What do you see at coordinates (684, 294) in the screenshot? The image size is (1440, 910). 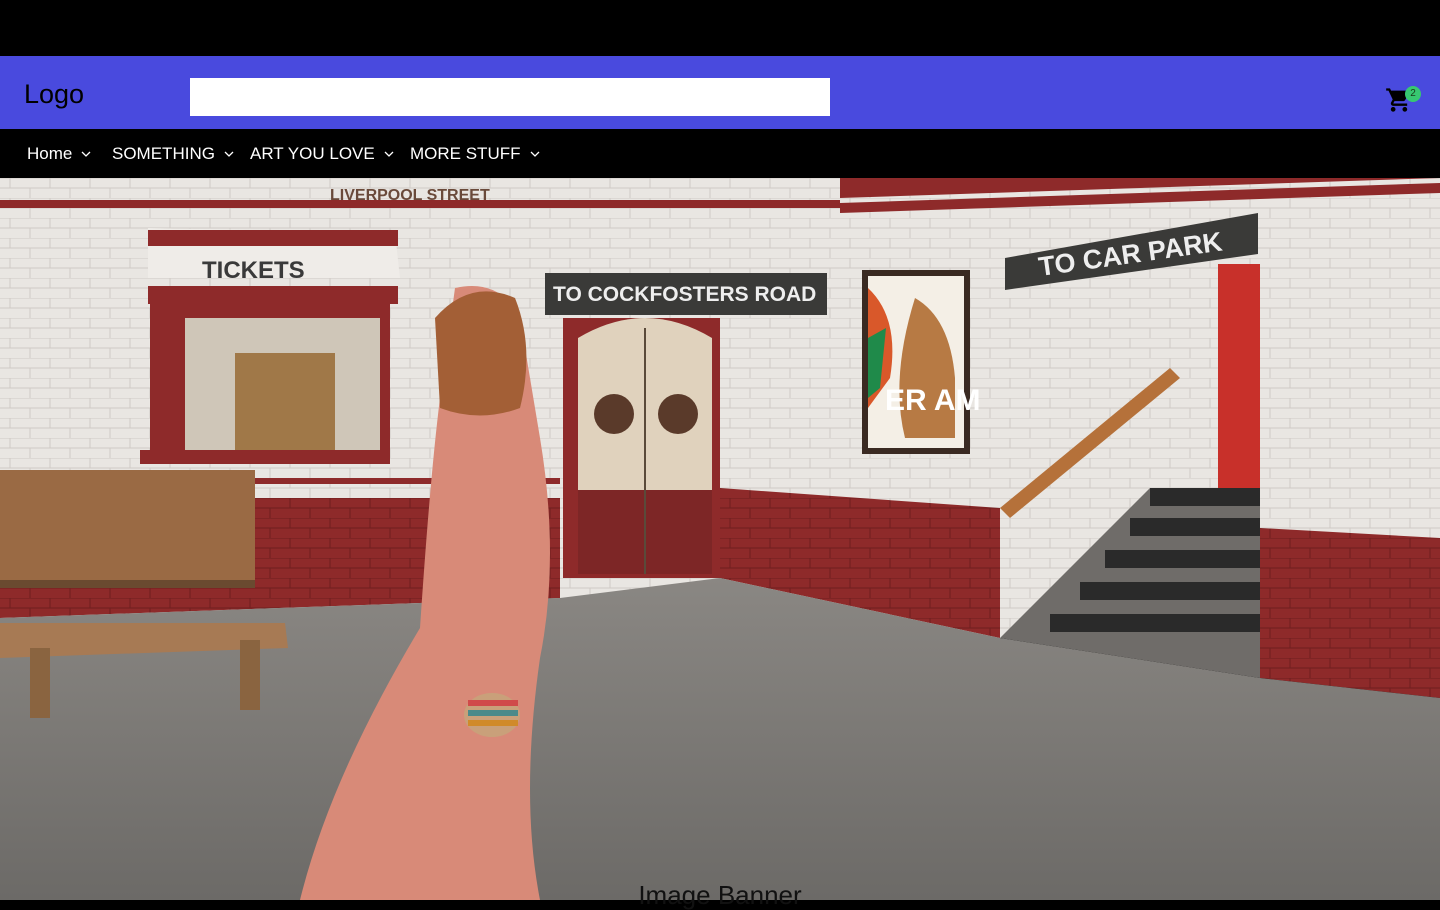 I see `direction-sign: TO COCKFOSTERS ROAD` at bounding box center [684, 294].